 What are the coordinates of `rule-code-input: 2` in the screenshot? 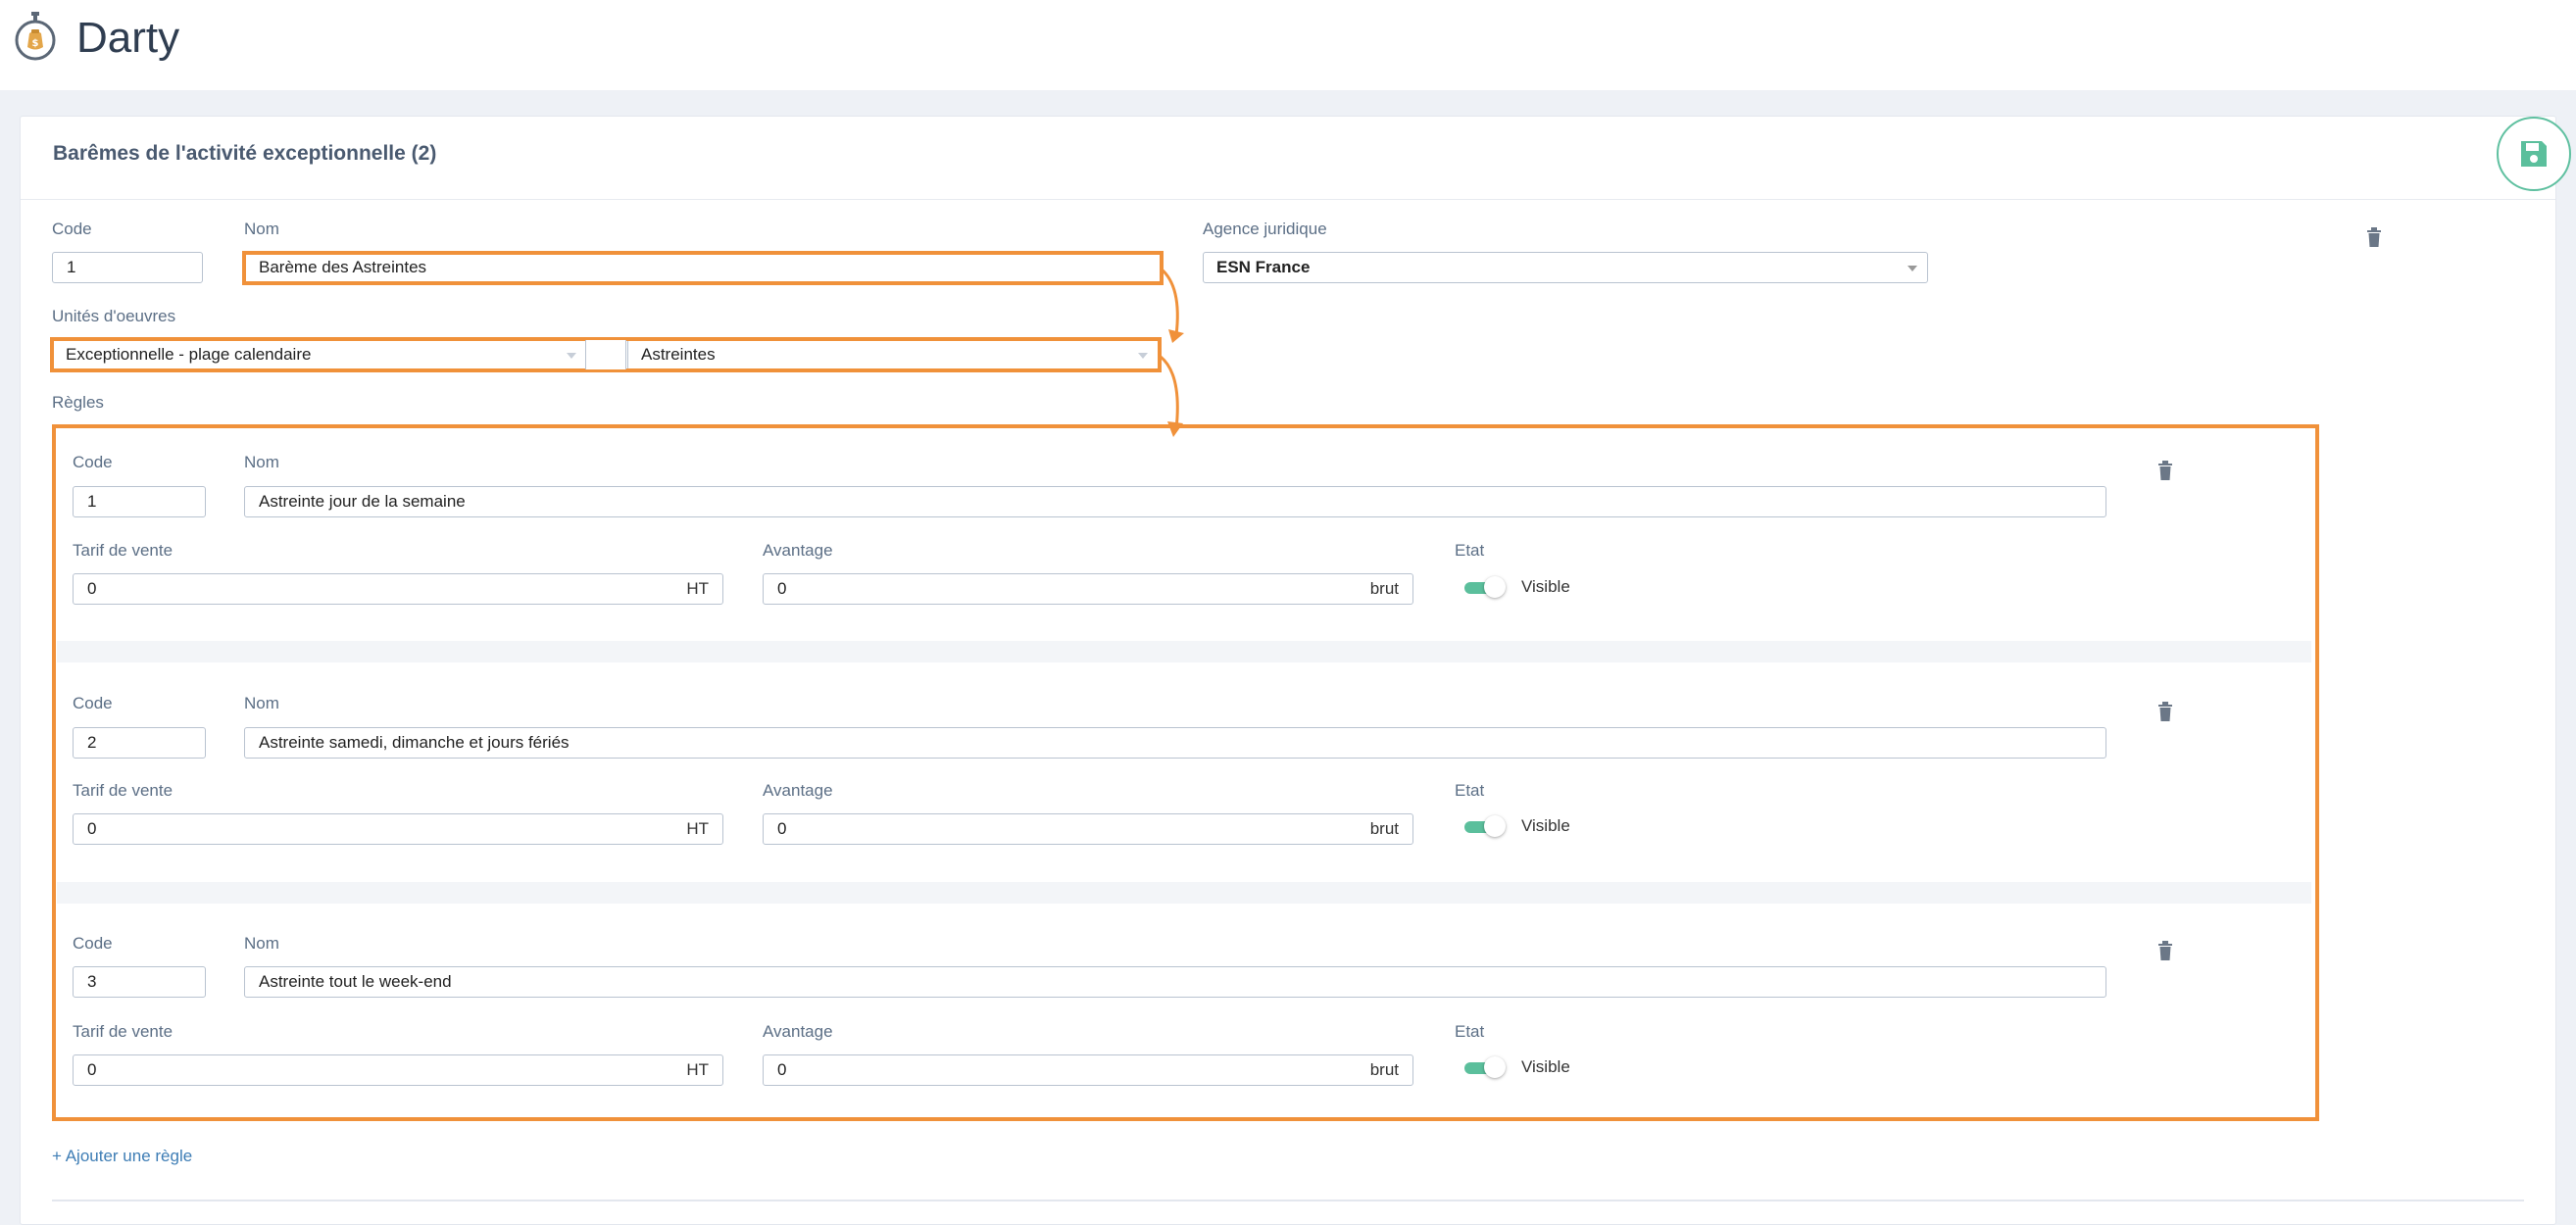 It's located at (139, 743).